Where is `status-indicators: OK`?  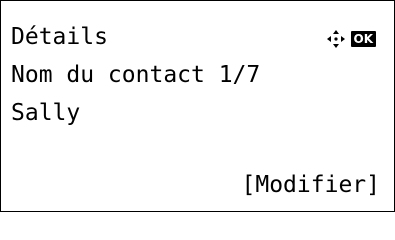
status-indicators: OK is located at coordinates (351, 39).